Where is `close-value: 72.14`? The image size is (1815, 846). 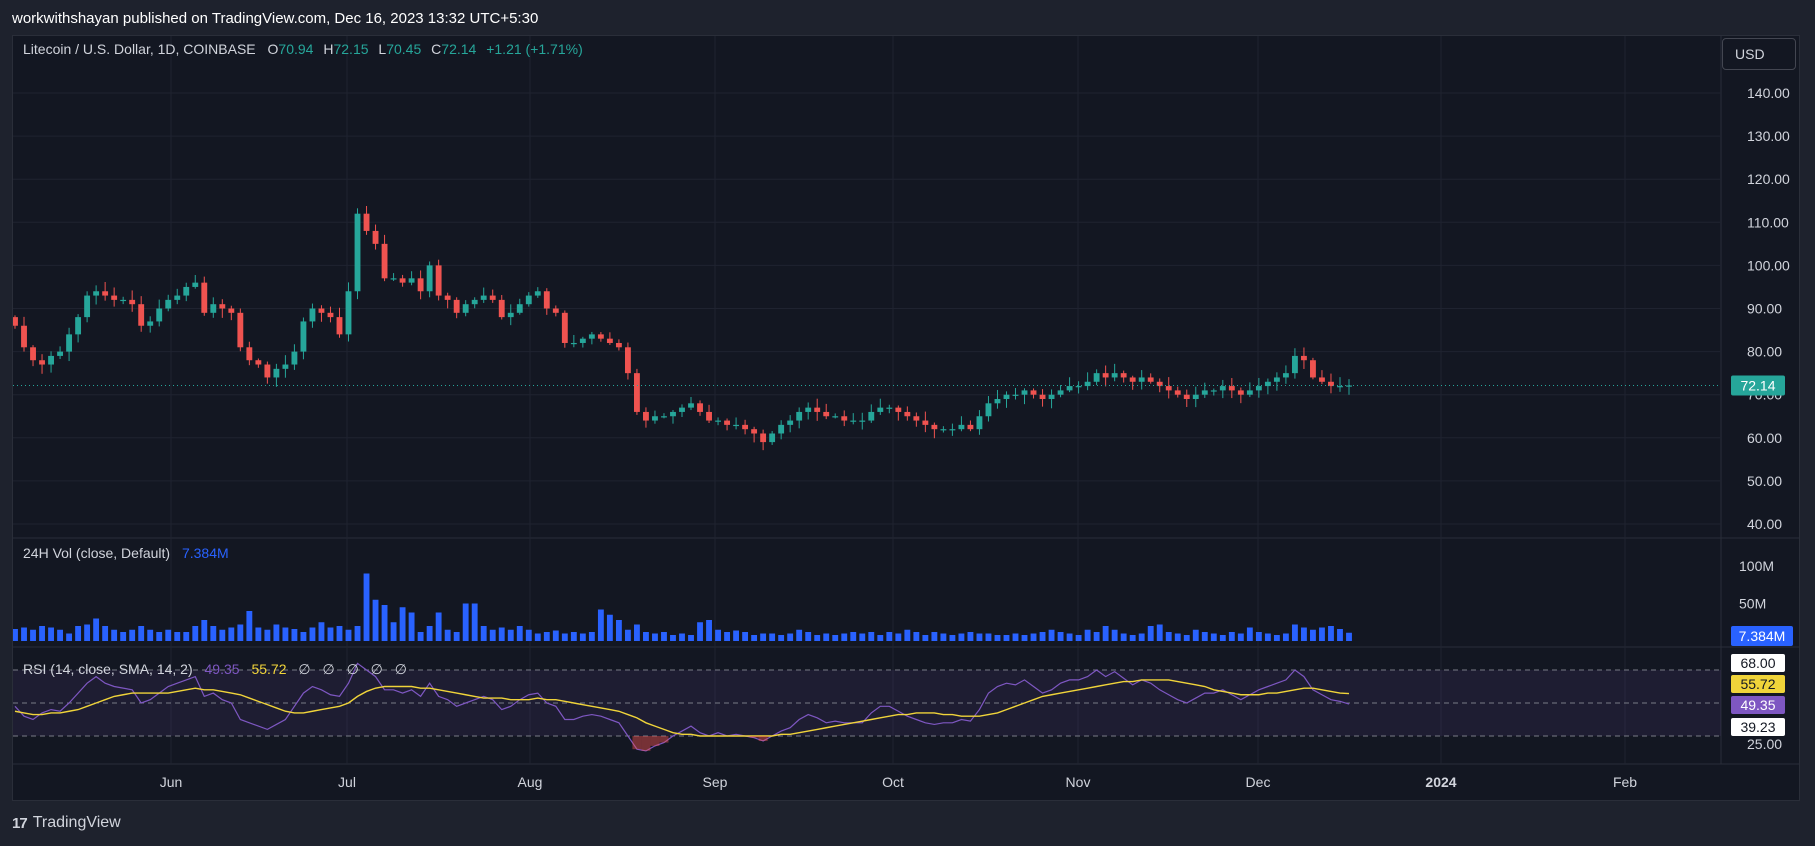
close-value: 72.14 is located at coordinates (458, 49).